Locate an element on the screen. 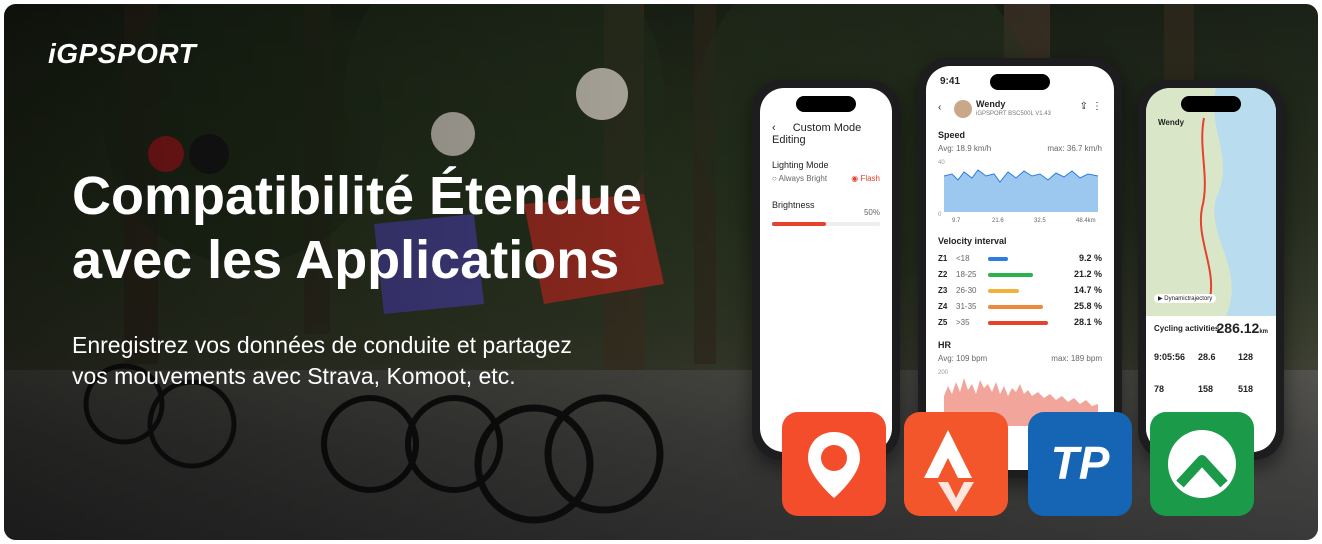  velocity-zone-row: Z5 >35 28.1 % is located at coordinates (1020, 323).